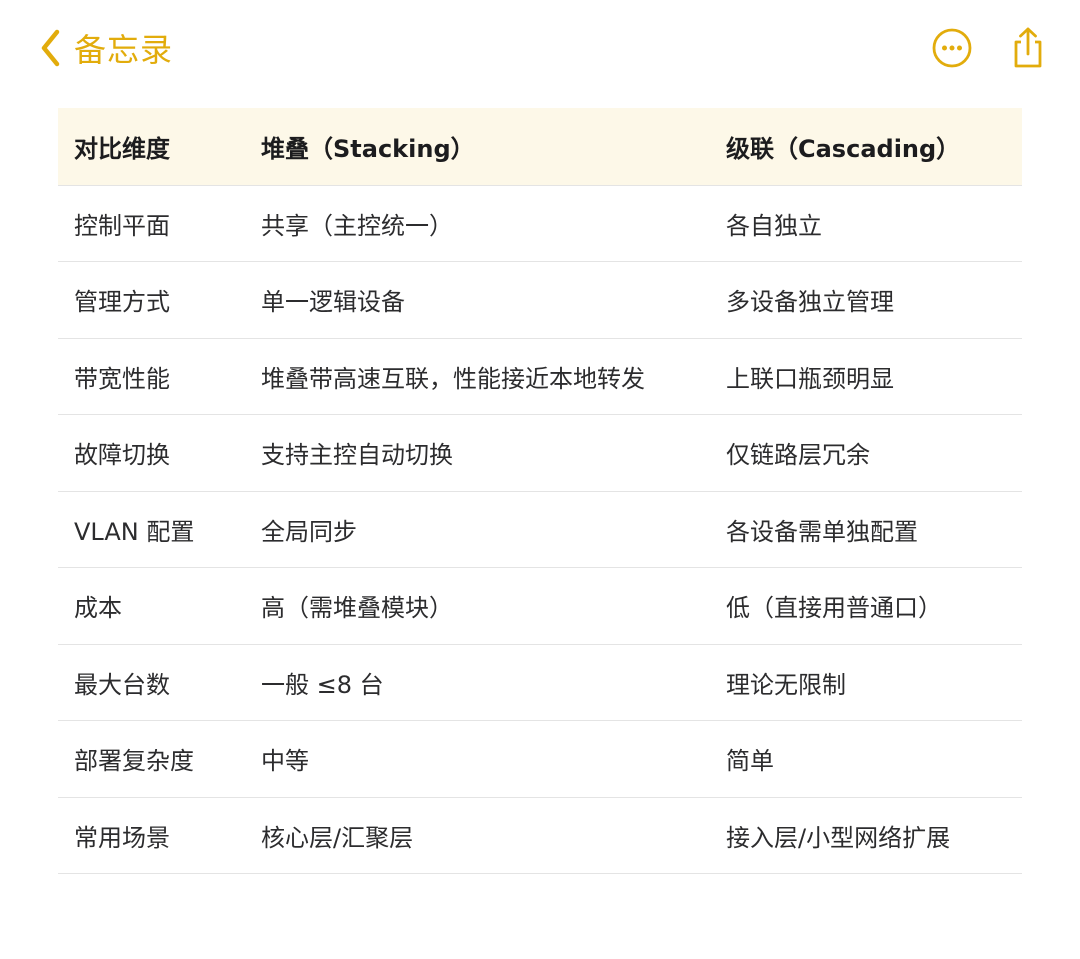 The height and width of the screenshot is (959, 1080). Describe the element at coordinates (151, 376) in the screenshot. I see `cell-dimension: 带宽性能` at that location.